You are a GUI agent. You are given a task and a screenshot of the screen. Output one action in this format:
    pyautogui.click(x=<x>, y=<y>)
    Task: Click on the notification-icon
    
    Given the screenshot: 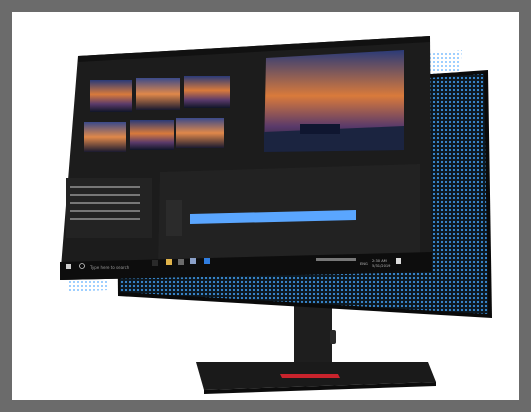 What is the action you would take?
    pyautogui.click(x=398, y=261)
    